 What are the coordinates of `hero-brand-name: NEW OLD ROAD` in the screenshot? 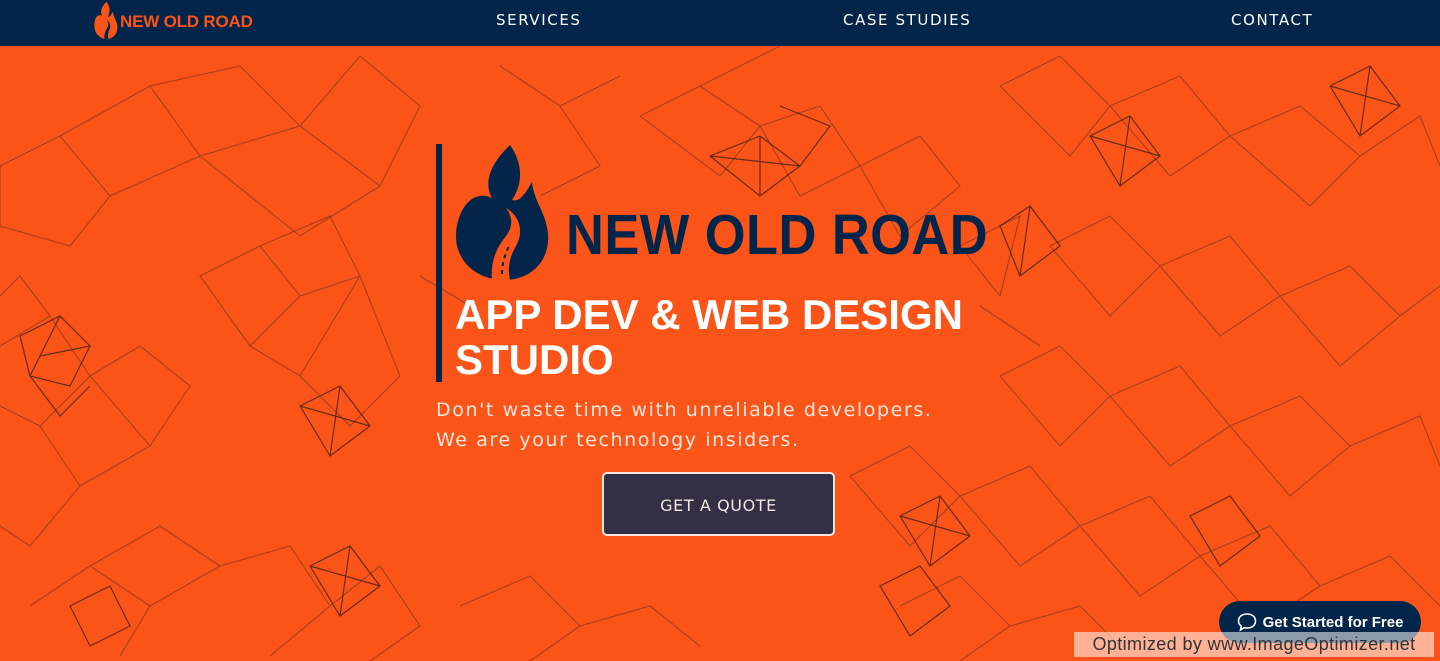 It's located at (777, 235).